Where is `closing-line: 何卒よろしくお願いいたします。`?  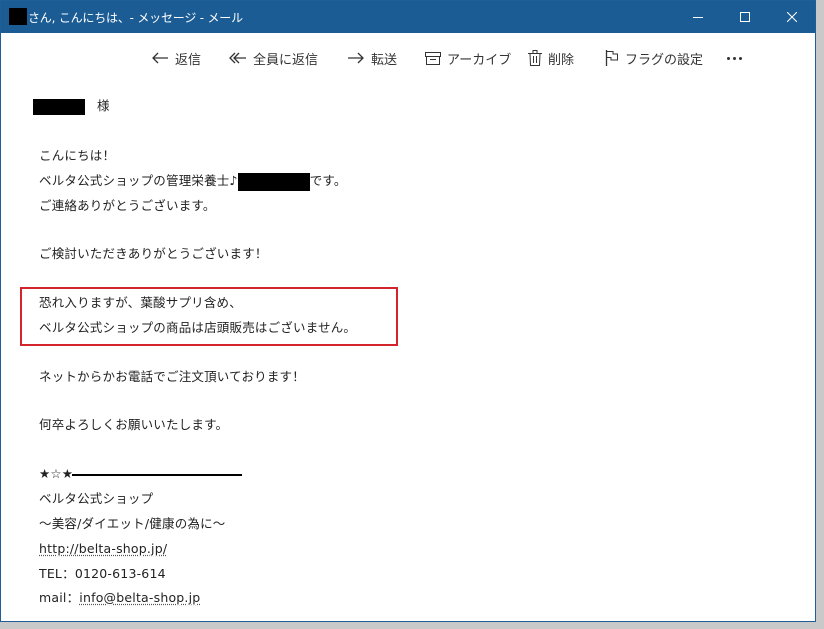 closing-line: 何卒よろしくお願いいたします。 is located at coordinates (134, 424).